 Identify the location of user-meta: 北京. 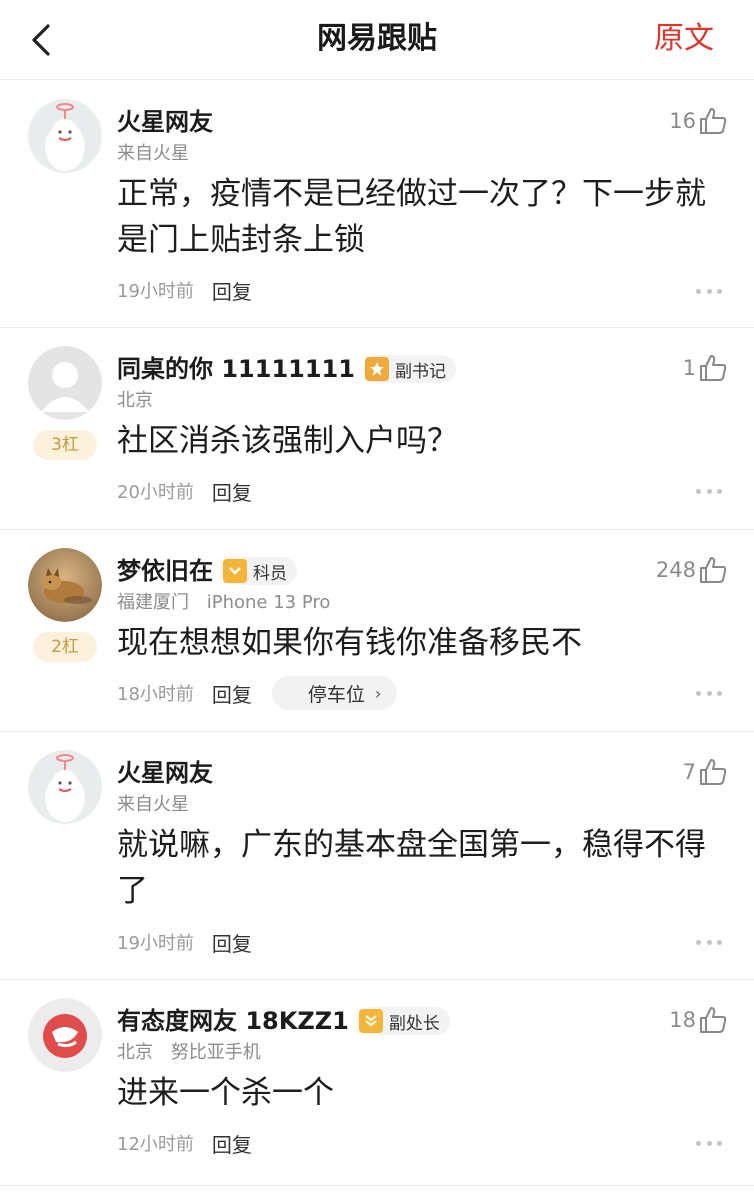
(135, 399).